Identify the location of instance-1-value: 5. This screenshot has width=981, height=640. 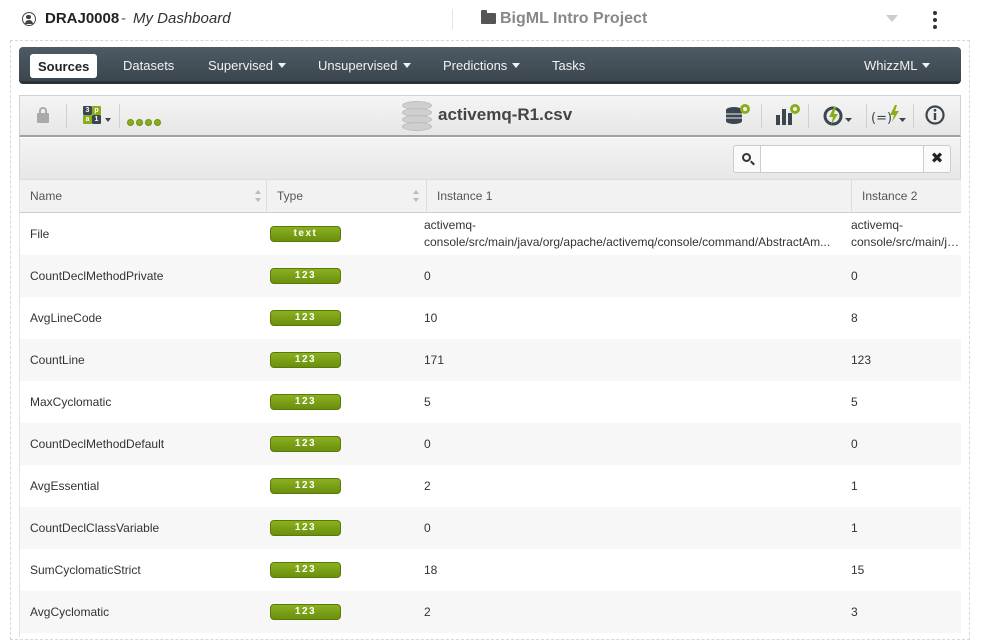
(427, 402).